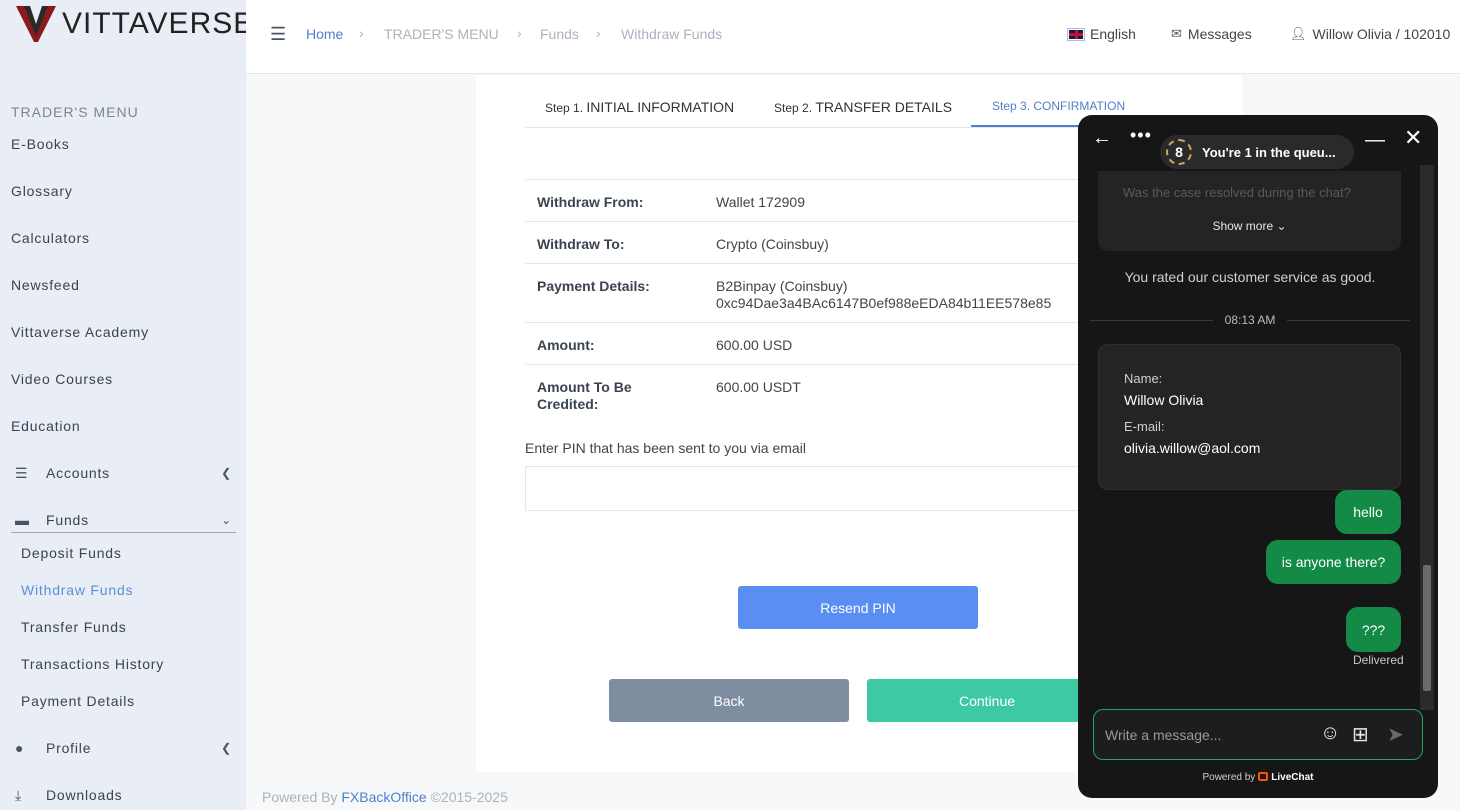 The width and height of the screenshot is (1460, 810). I want to click on logo-text: VITTAVERSE, so click(158, 23).